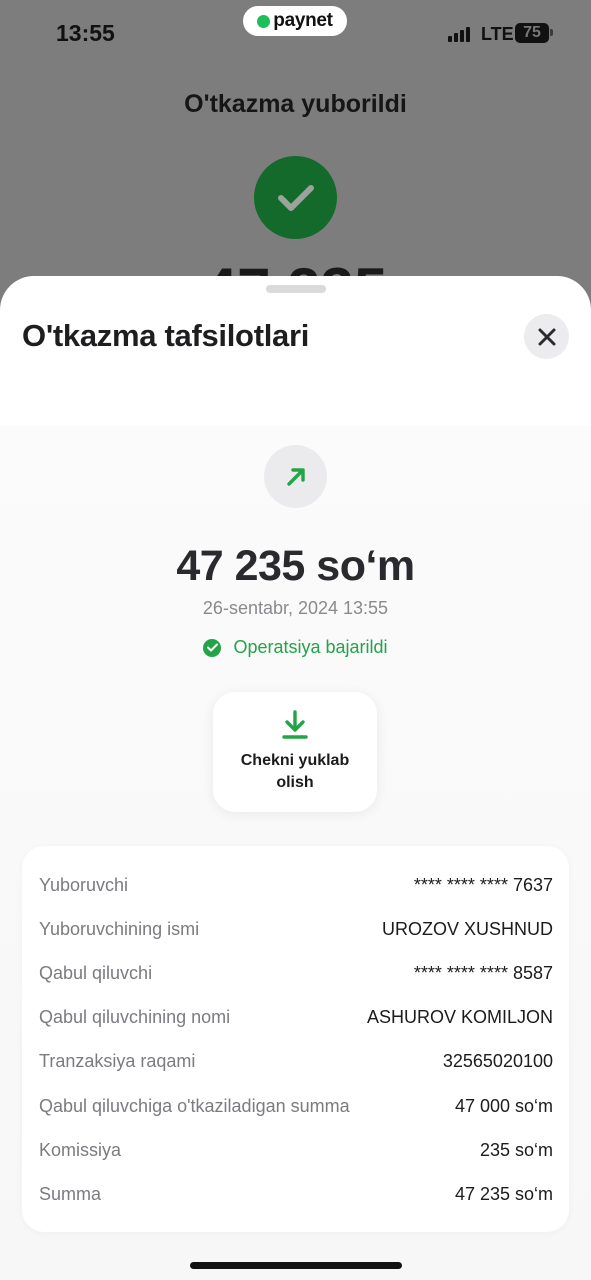 The height and width of the screenshot is (1280, 591). I want to click on outgoing-transfer-badge, so click(295, 476).